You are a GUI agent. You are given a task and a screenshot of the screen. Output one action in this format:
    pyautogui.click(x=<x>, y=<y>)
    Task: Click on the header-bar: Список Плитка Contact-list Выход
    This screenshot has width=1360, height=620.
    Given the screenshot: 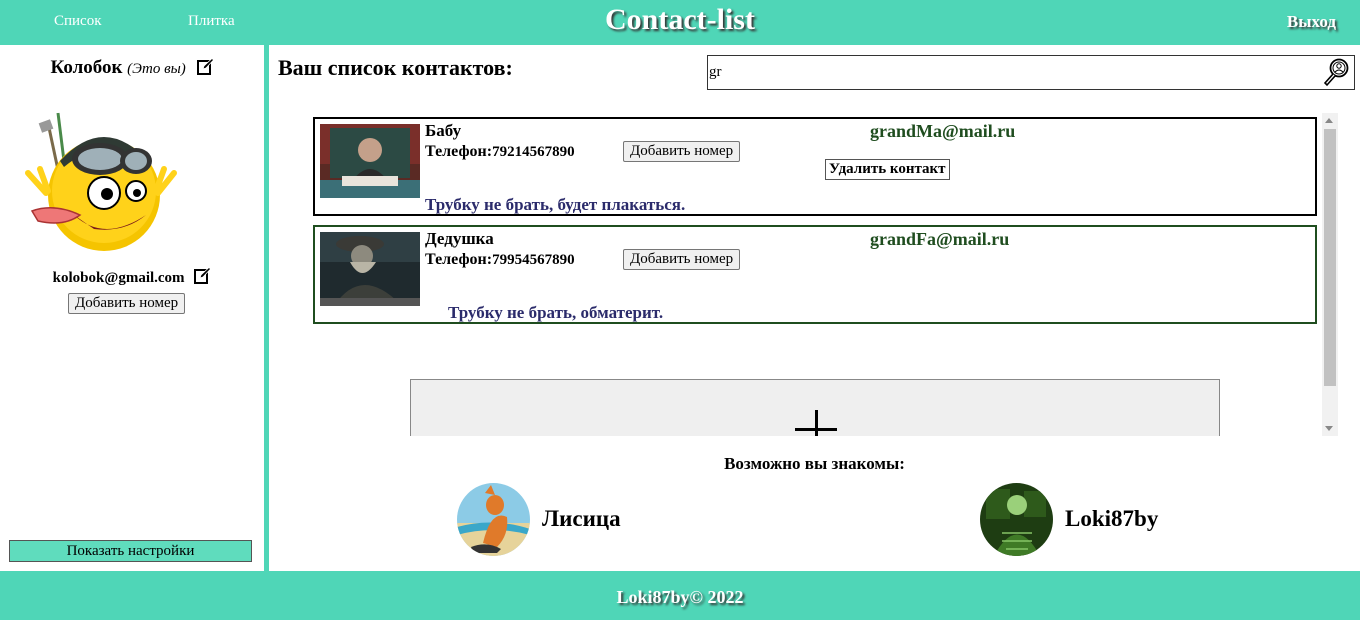 What is the action you would take?
    pyautogui.click(x=680, y=22)
    